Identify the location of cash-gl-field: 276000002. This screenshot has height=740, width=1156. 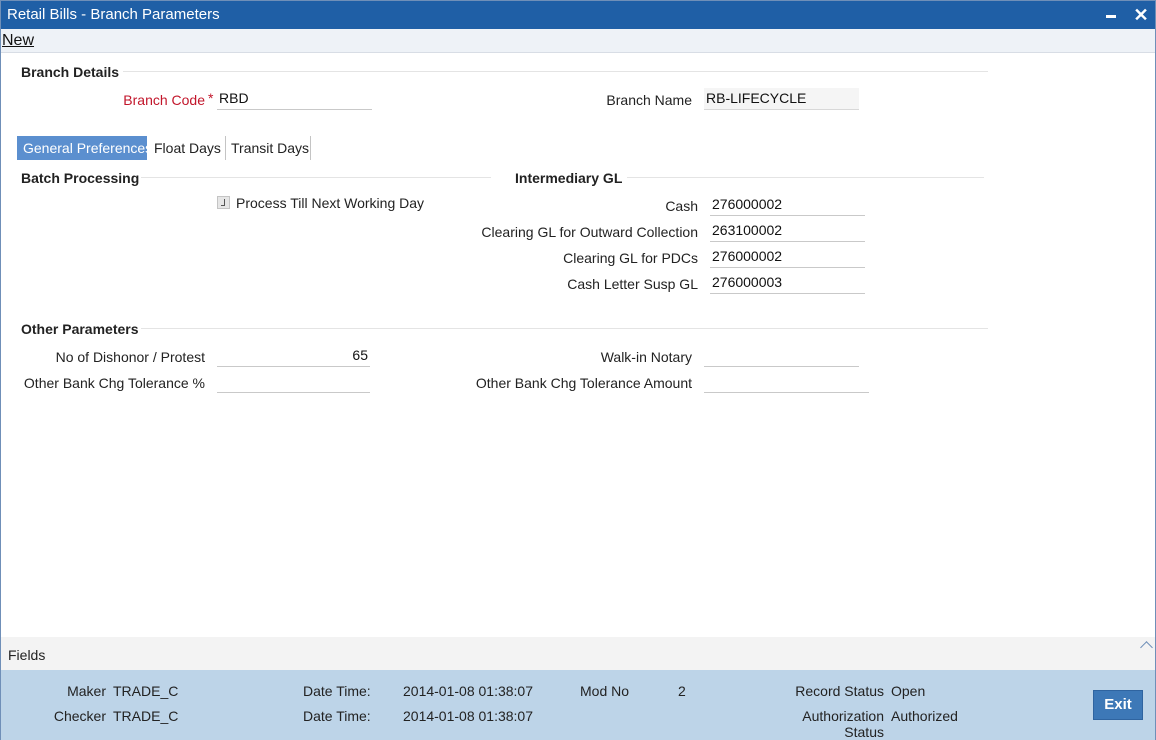
(787, 205).